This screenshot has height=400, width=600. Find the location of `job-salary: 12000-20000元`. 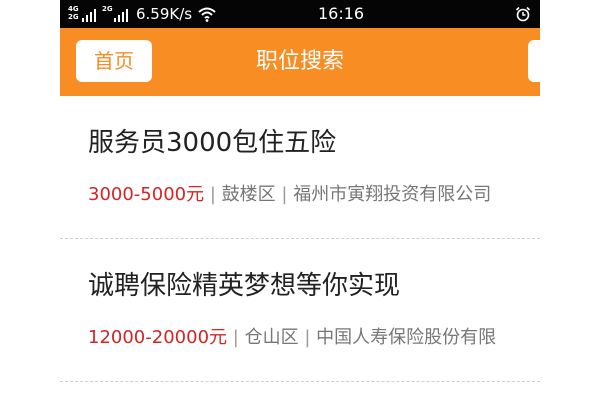

job-salary: 12000-20000元 is located at coordinates (158, 337).